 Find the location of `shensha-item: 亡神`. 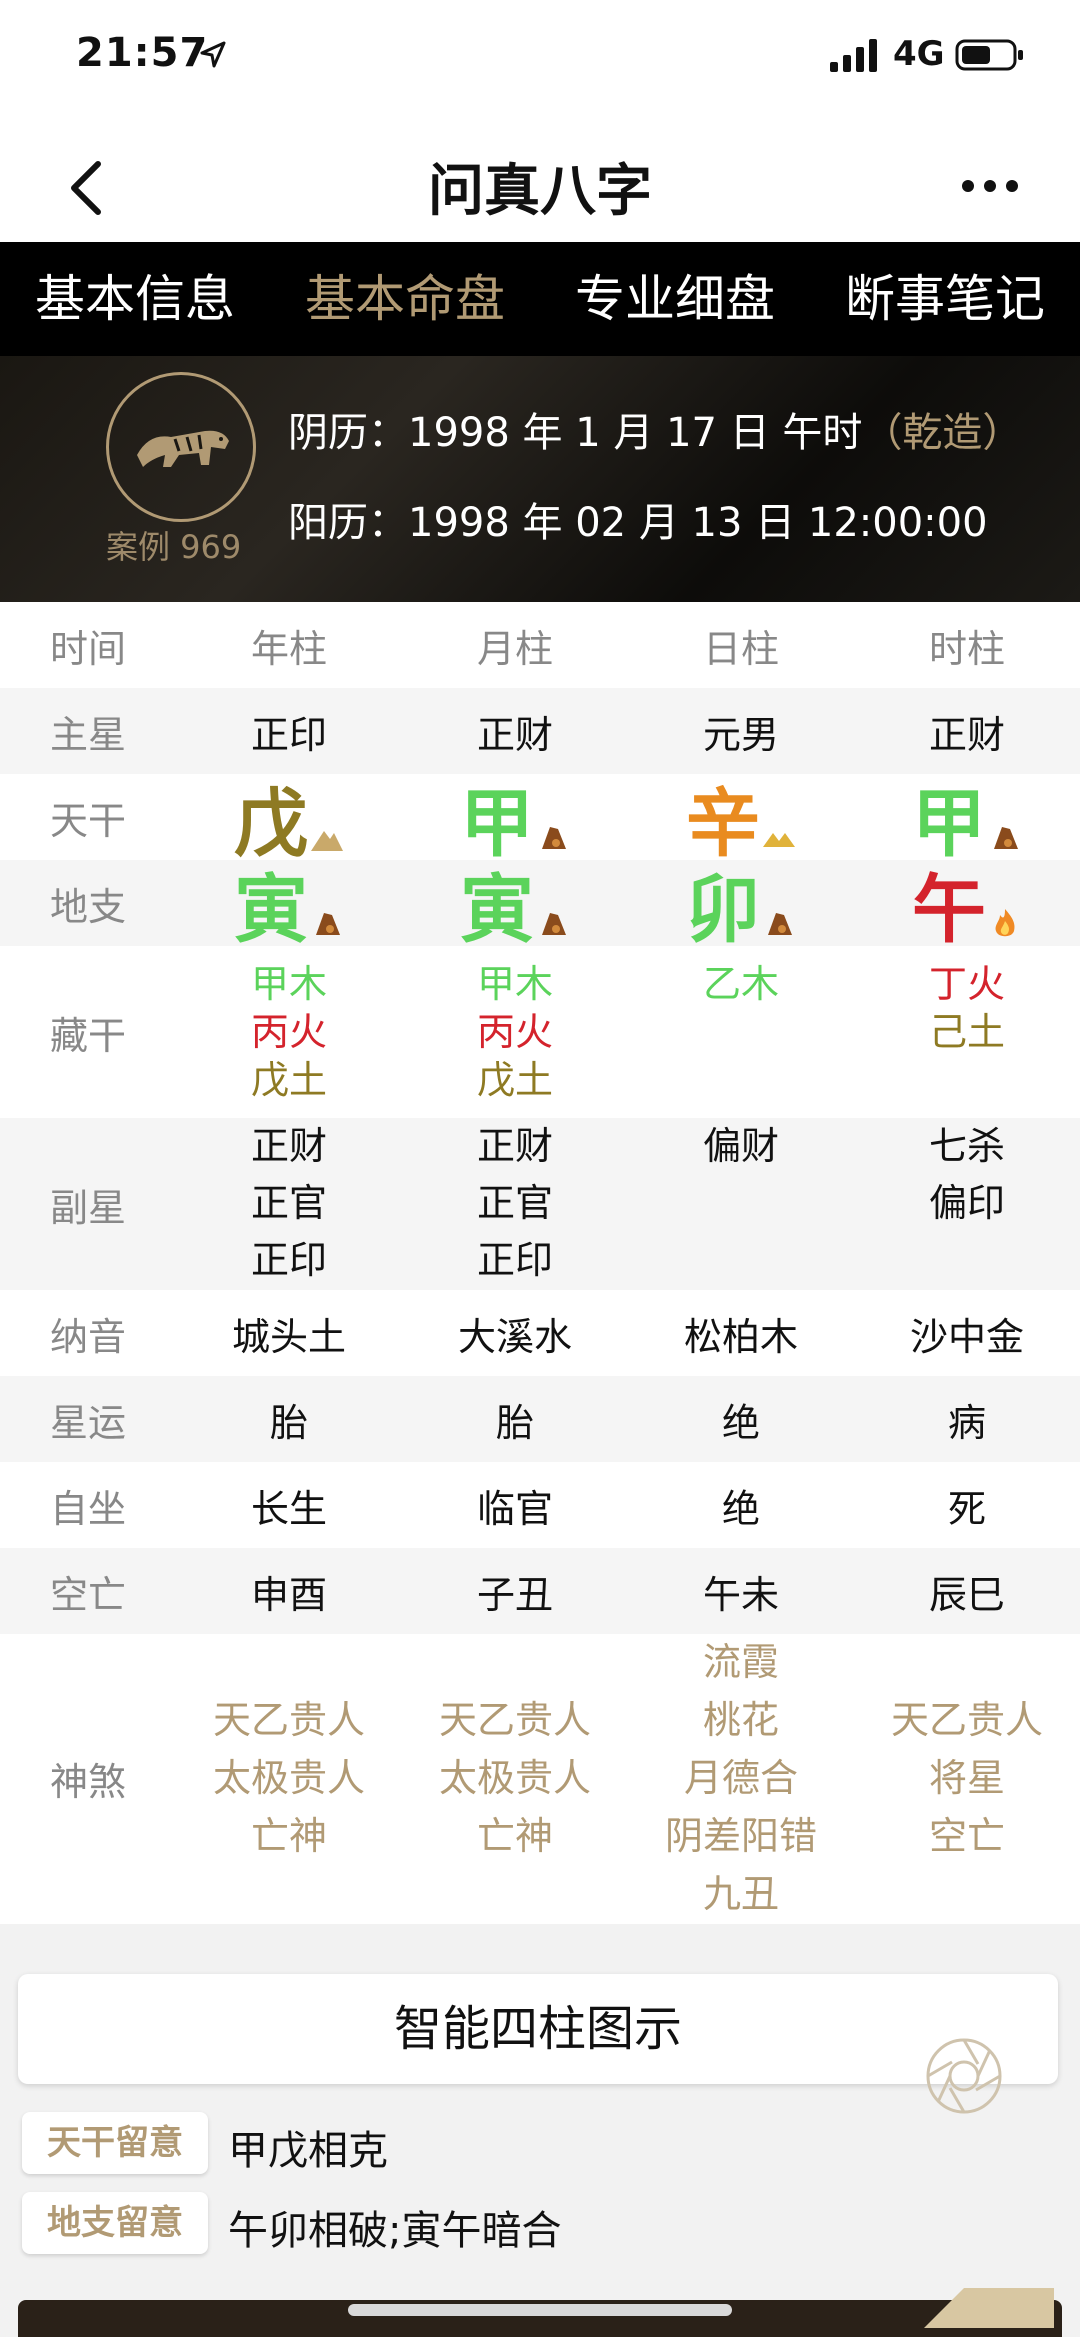

shensha-item: 亡神 is located at coordinates (514, 1836).